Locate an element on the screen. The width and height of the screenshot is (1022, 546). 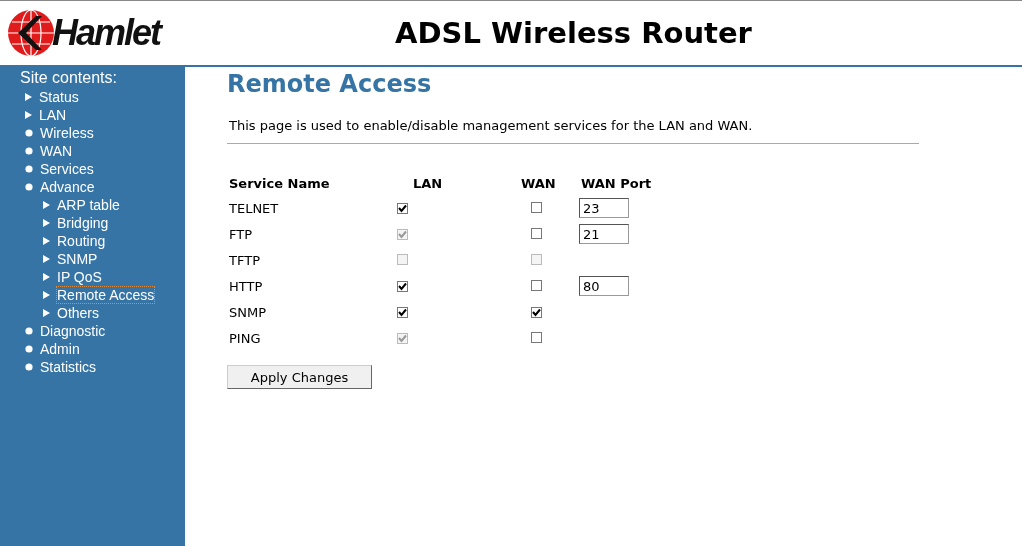
sidebar-link: ARP table is located at coordinates (88, 205).